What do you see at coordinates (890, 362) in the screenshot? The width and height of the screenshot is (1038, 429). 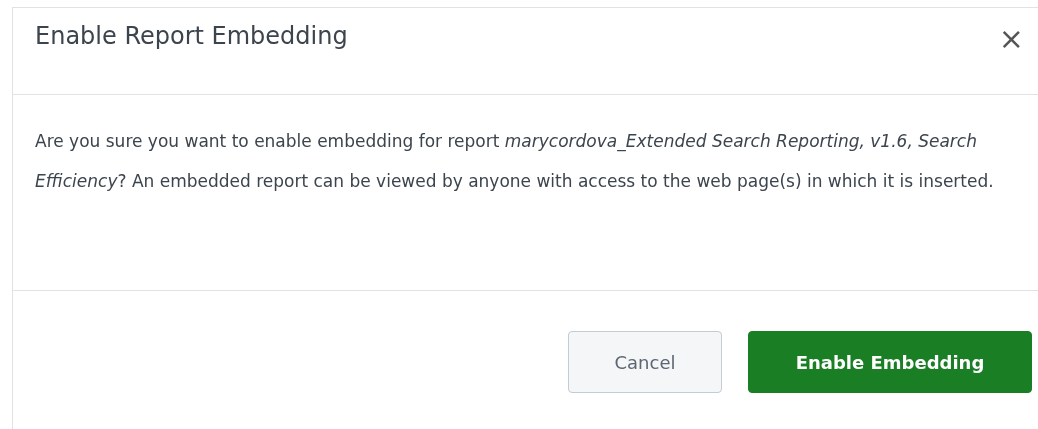 I see `enable-embedding-button: Enable Embedding` at bounding box center [890, 362].